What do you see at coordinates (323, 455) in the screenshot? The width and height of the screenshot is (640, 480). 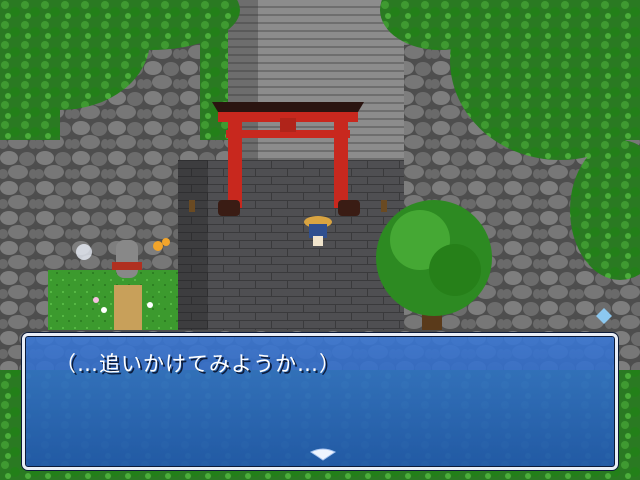 I see `pause-arrow-icon` at bounding box center [323, 455].